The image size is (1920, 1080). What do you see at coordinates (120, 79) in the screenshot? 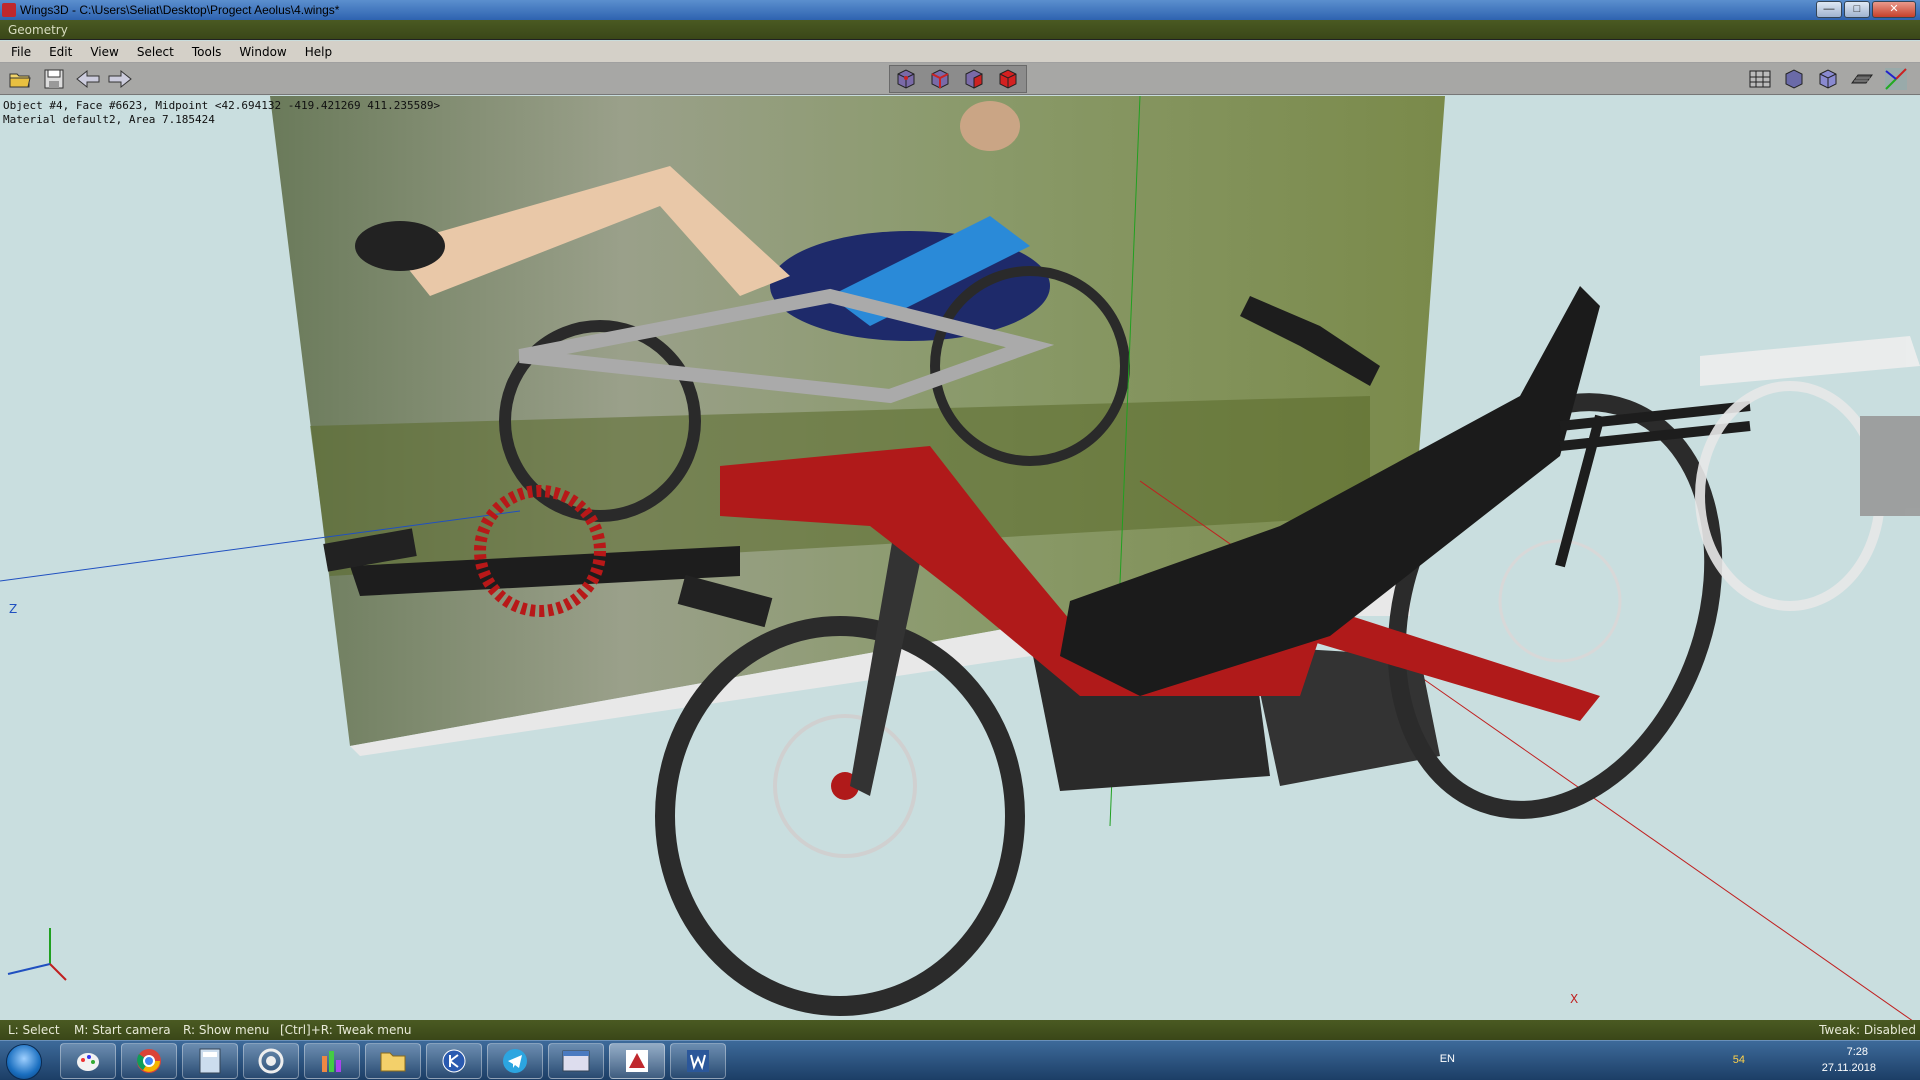
I see `redo-icon` at bounding box center [120, 79].